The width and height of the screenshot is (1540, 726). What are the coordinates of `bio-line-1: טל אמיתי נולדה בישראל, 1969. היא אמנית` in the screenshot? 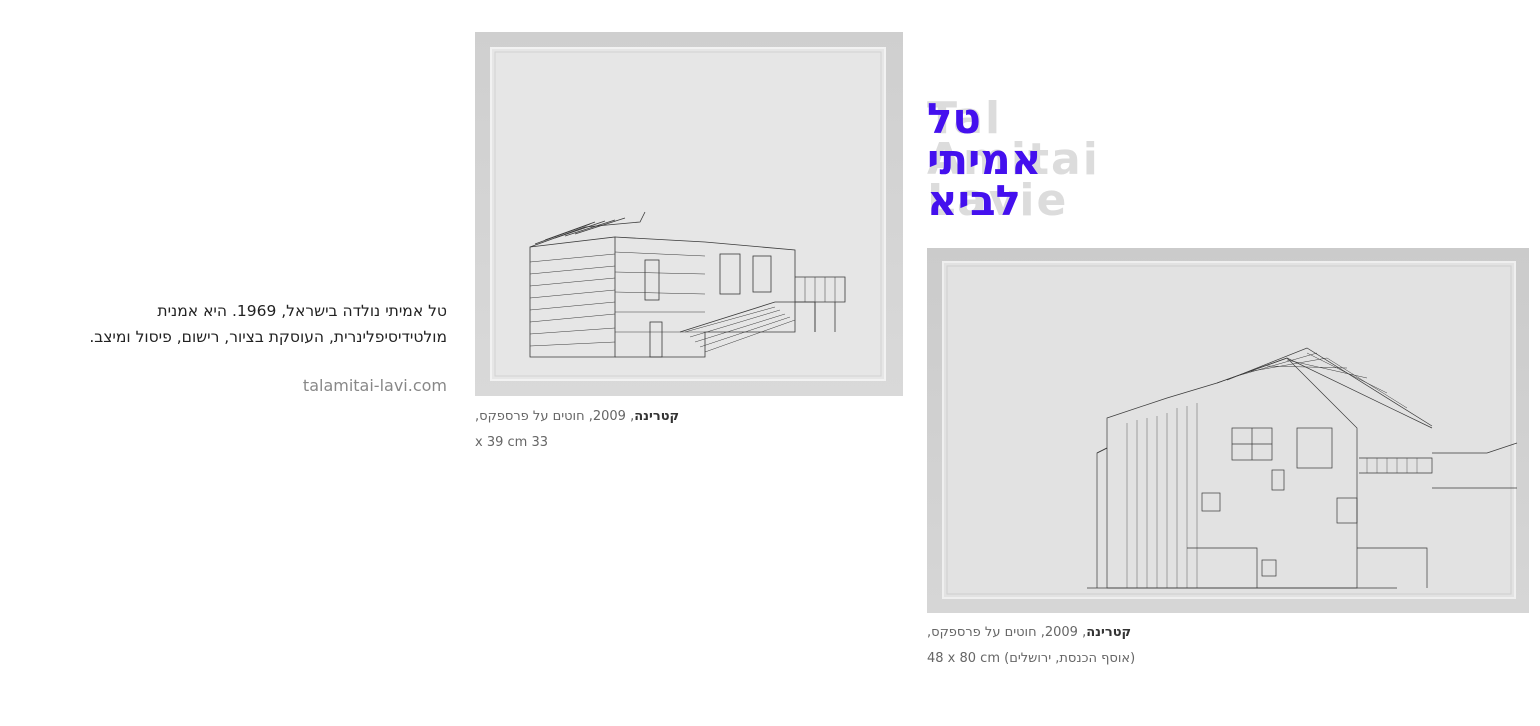 It's located at (302, 311).